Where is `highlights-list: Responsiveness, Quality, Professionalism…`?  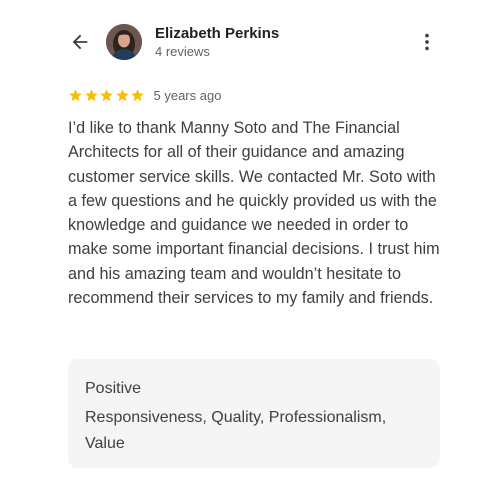 highlights-list: Responsiveness, Quality, Professionalism… is located at coordinates (236, 430).